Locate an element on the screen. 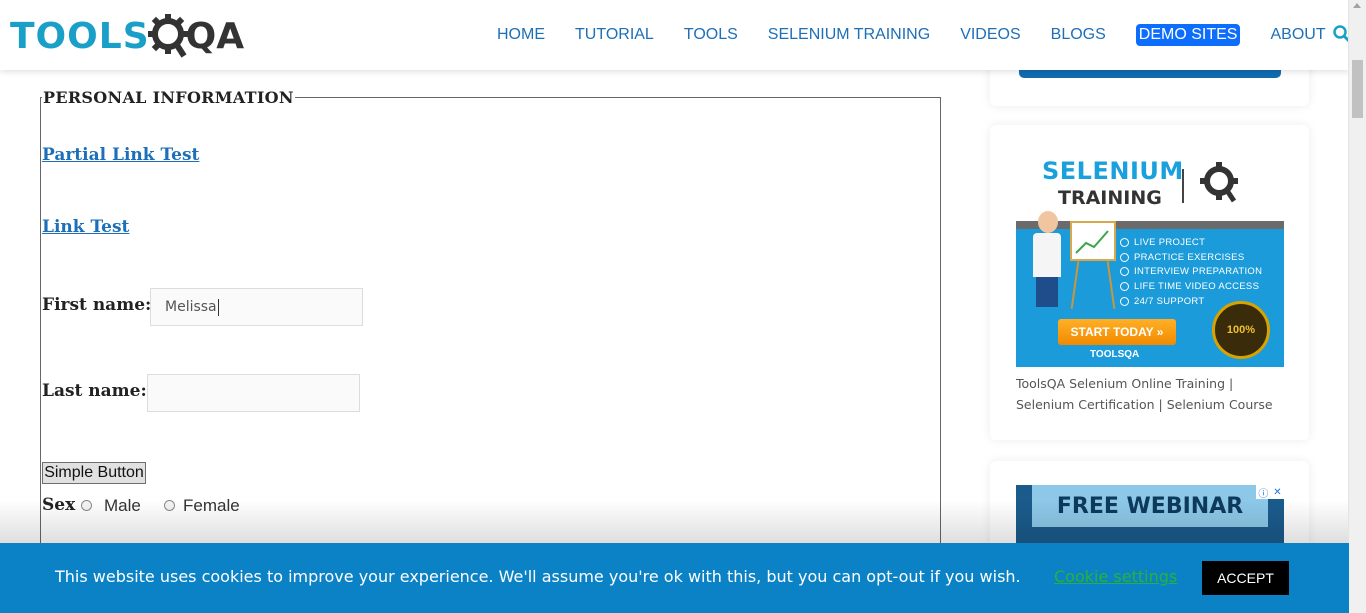 This screenshot has height=613, width=1366. nav-selenium-training: SELENIUM TRAINING is located at coordinates (849, 35).